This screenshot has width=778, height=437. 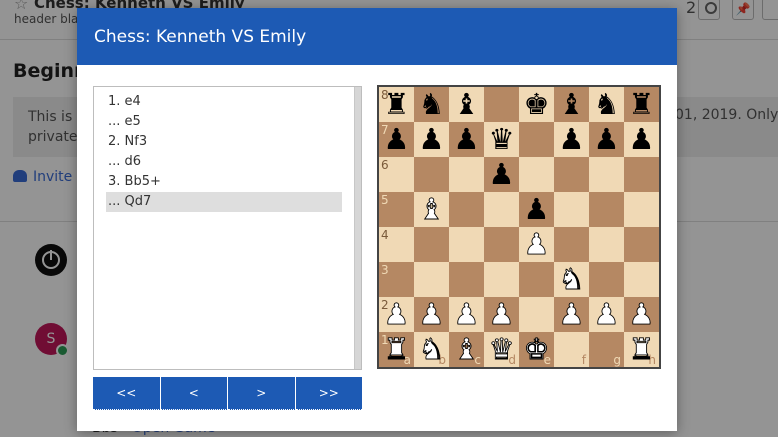 What do you see at coordinates (127, 393) in the screenshot?
I see `first-move-button: <<` at bounding box center [127, 393].